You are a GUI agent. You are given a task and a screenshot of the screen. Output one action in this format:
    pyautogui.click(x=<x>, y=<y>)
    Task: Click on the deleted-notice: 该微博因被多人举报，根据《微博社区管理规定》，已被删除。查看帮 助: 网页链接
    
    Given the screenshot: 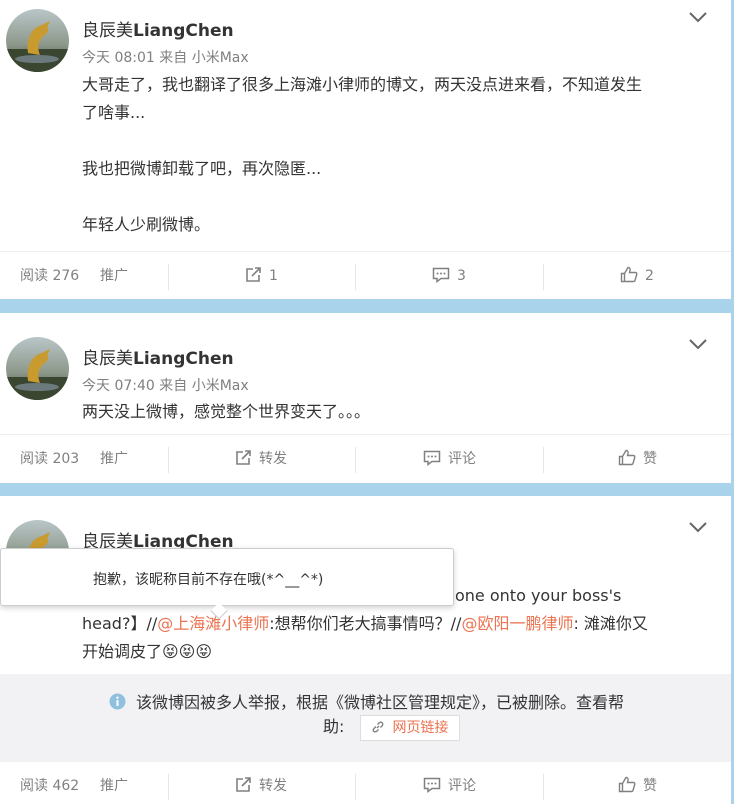 What is the action you would take?
    pyautogui.click(x=365, y=718)
    